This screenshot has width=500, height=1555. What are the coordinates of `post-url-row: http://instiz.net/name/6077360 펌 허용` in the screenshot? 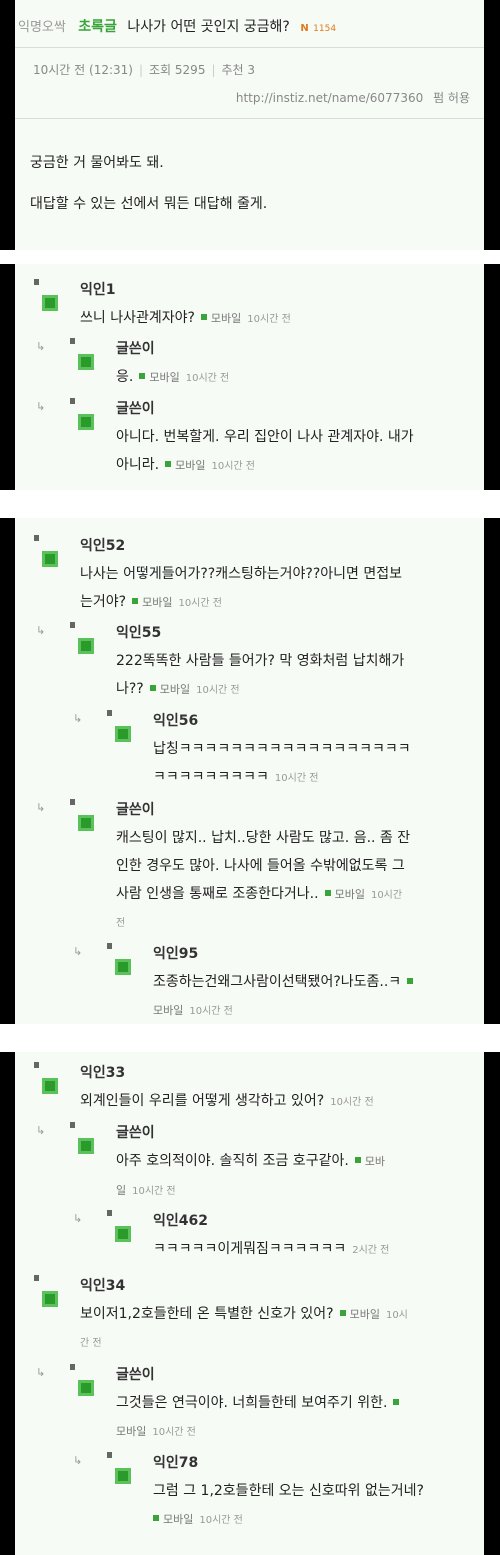 It's located at (353, 97).